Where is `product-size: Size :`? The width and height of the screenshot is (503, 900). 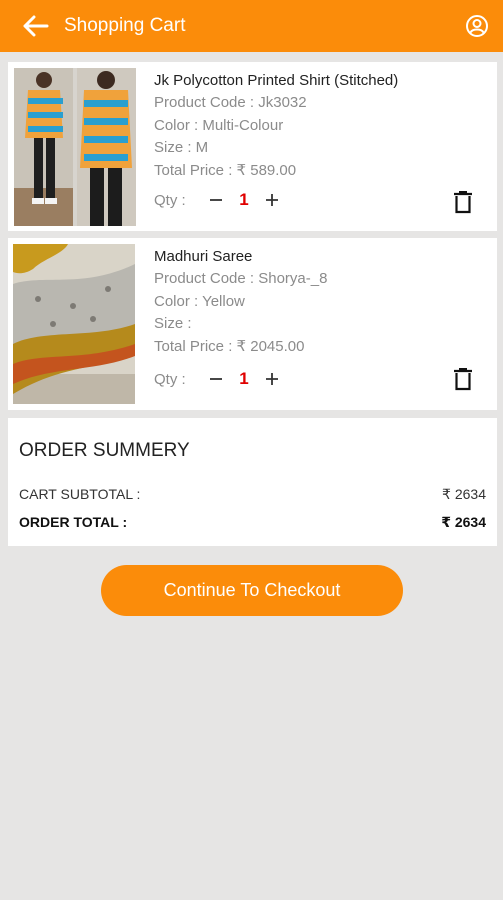 product-size: Size : is located at coordinates (173, 323).